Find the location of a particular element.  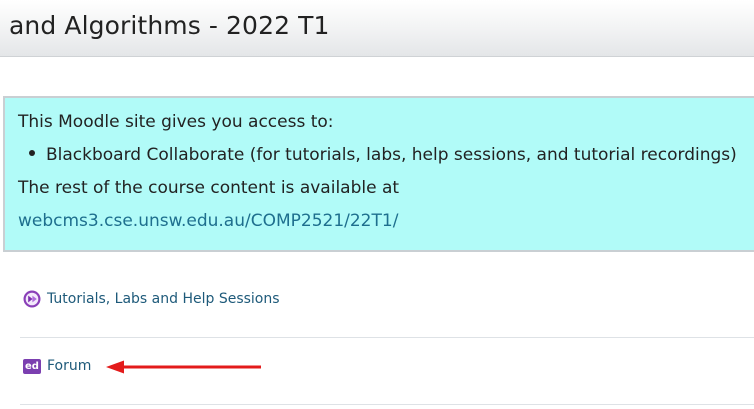

collaborate-icon is located at coordinates (32, 299).